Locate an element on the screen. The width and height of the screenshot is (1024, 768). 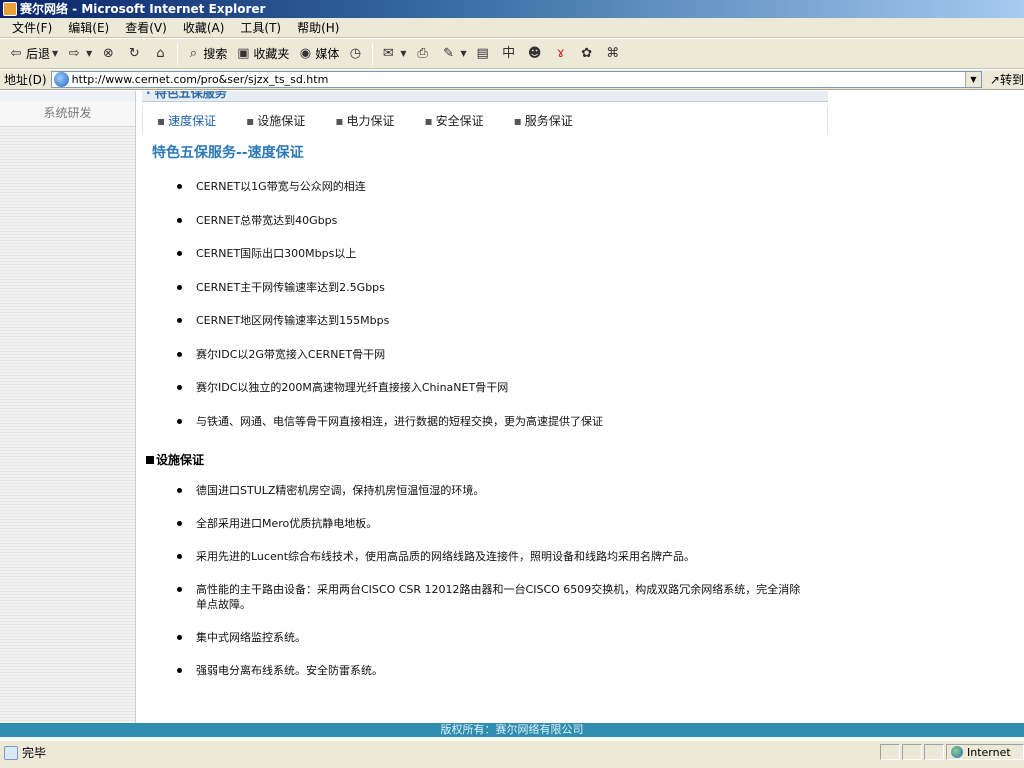
list-item: 赛尔IDC以2G带宽接入CERNET骨干网 is located at coordinates (488, 364).